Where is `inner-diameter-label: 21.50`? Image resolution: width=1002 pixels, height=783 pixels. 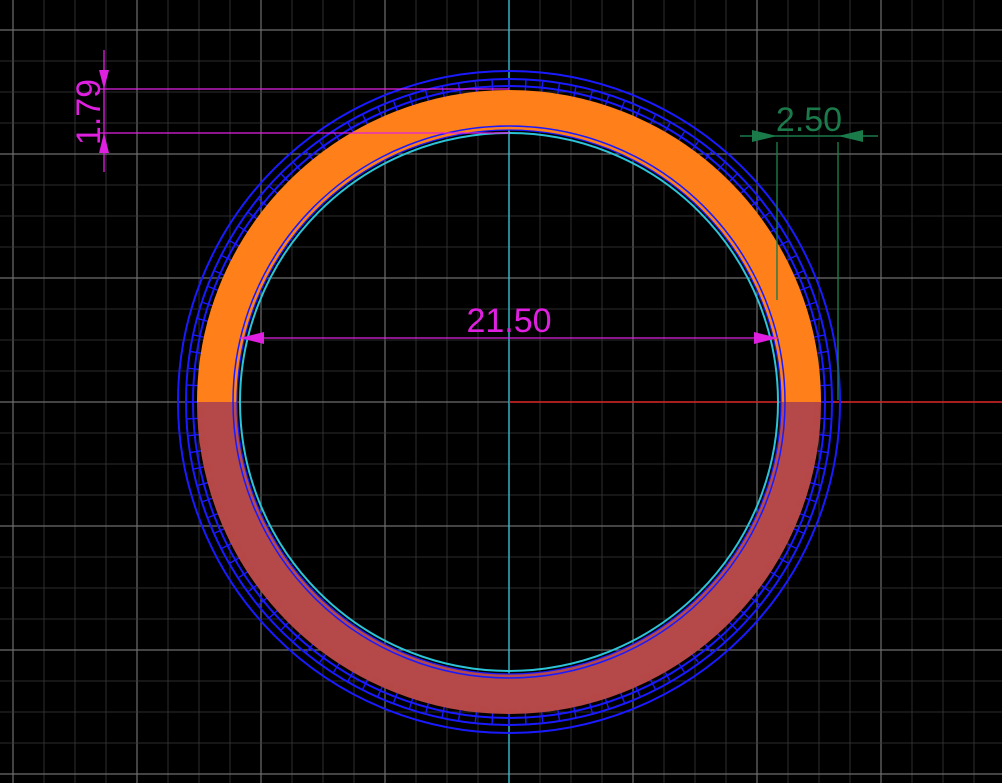
inner-diameter-label: 21.50 is located at coordinates (508, 321).